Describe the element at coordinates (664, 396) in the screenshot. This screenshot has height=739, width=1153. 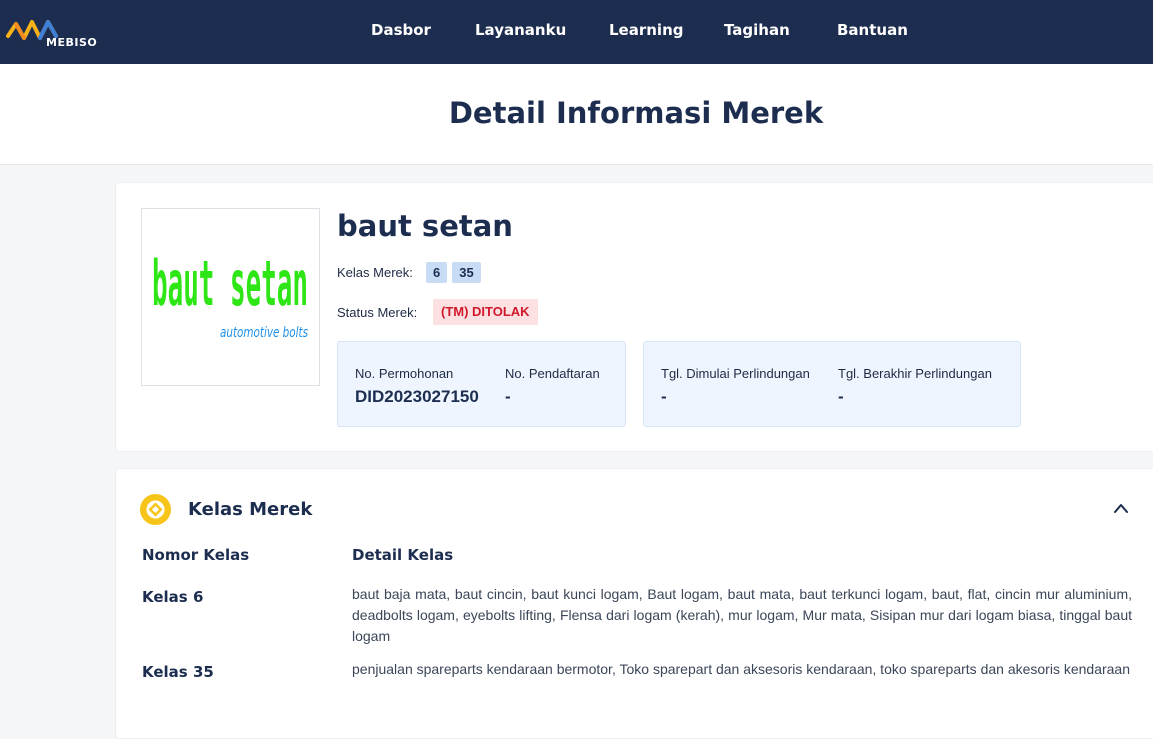
I see `tgl-mulai-value: -` at that location.